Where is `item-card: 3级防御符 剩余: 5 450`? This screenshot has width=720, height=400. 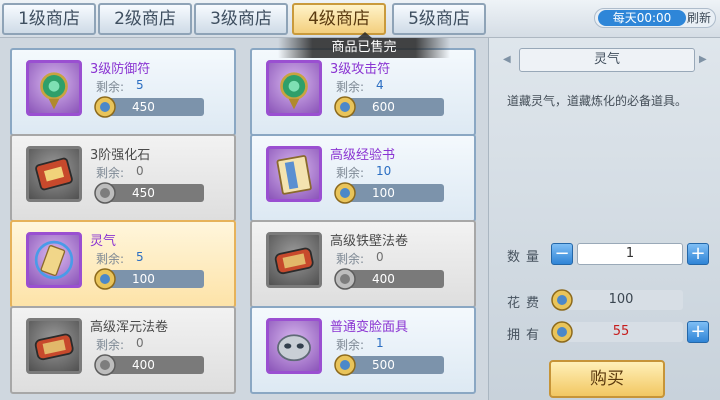 item-card: 3级防御符 剩余: 5 450 is located at coordinates (123, 92).